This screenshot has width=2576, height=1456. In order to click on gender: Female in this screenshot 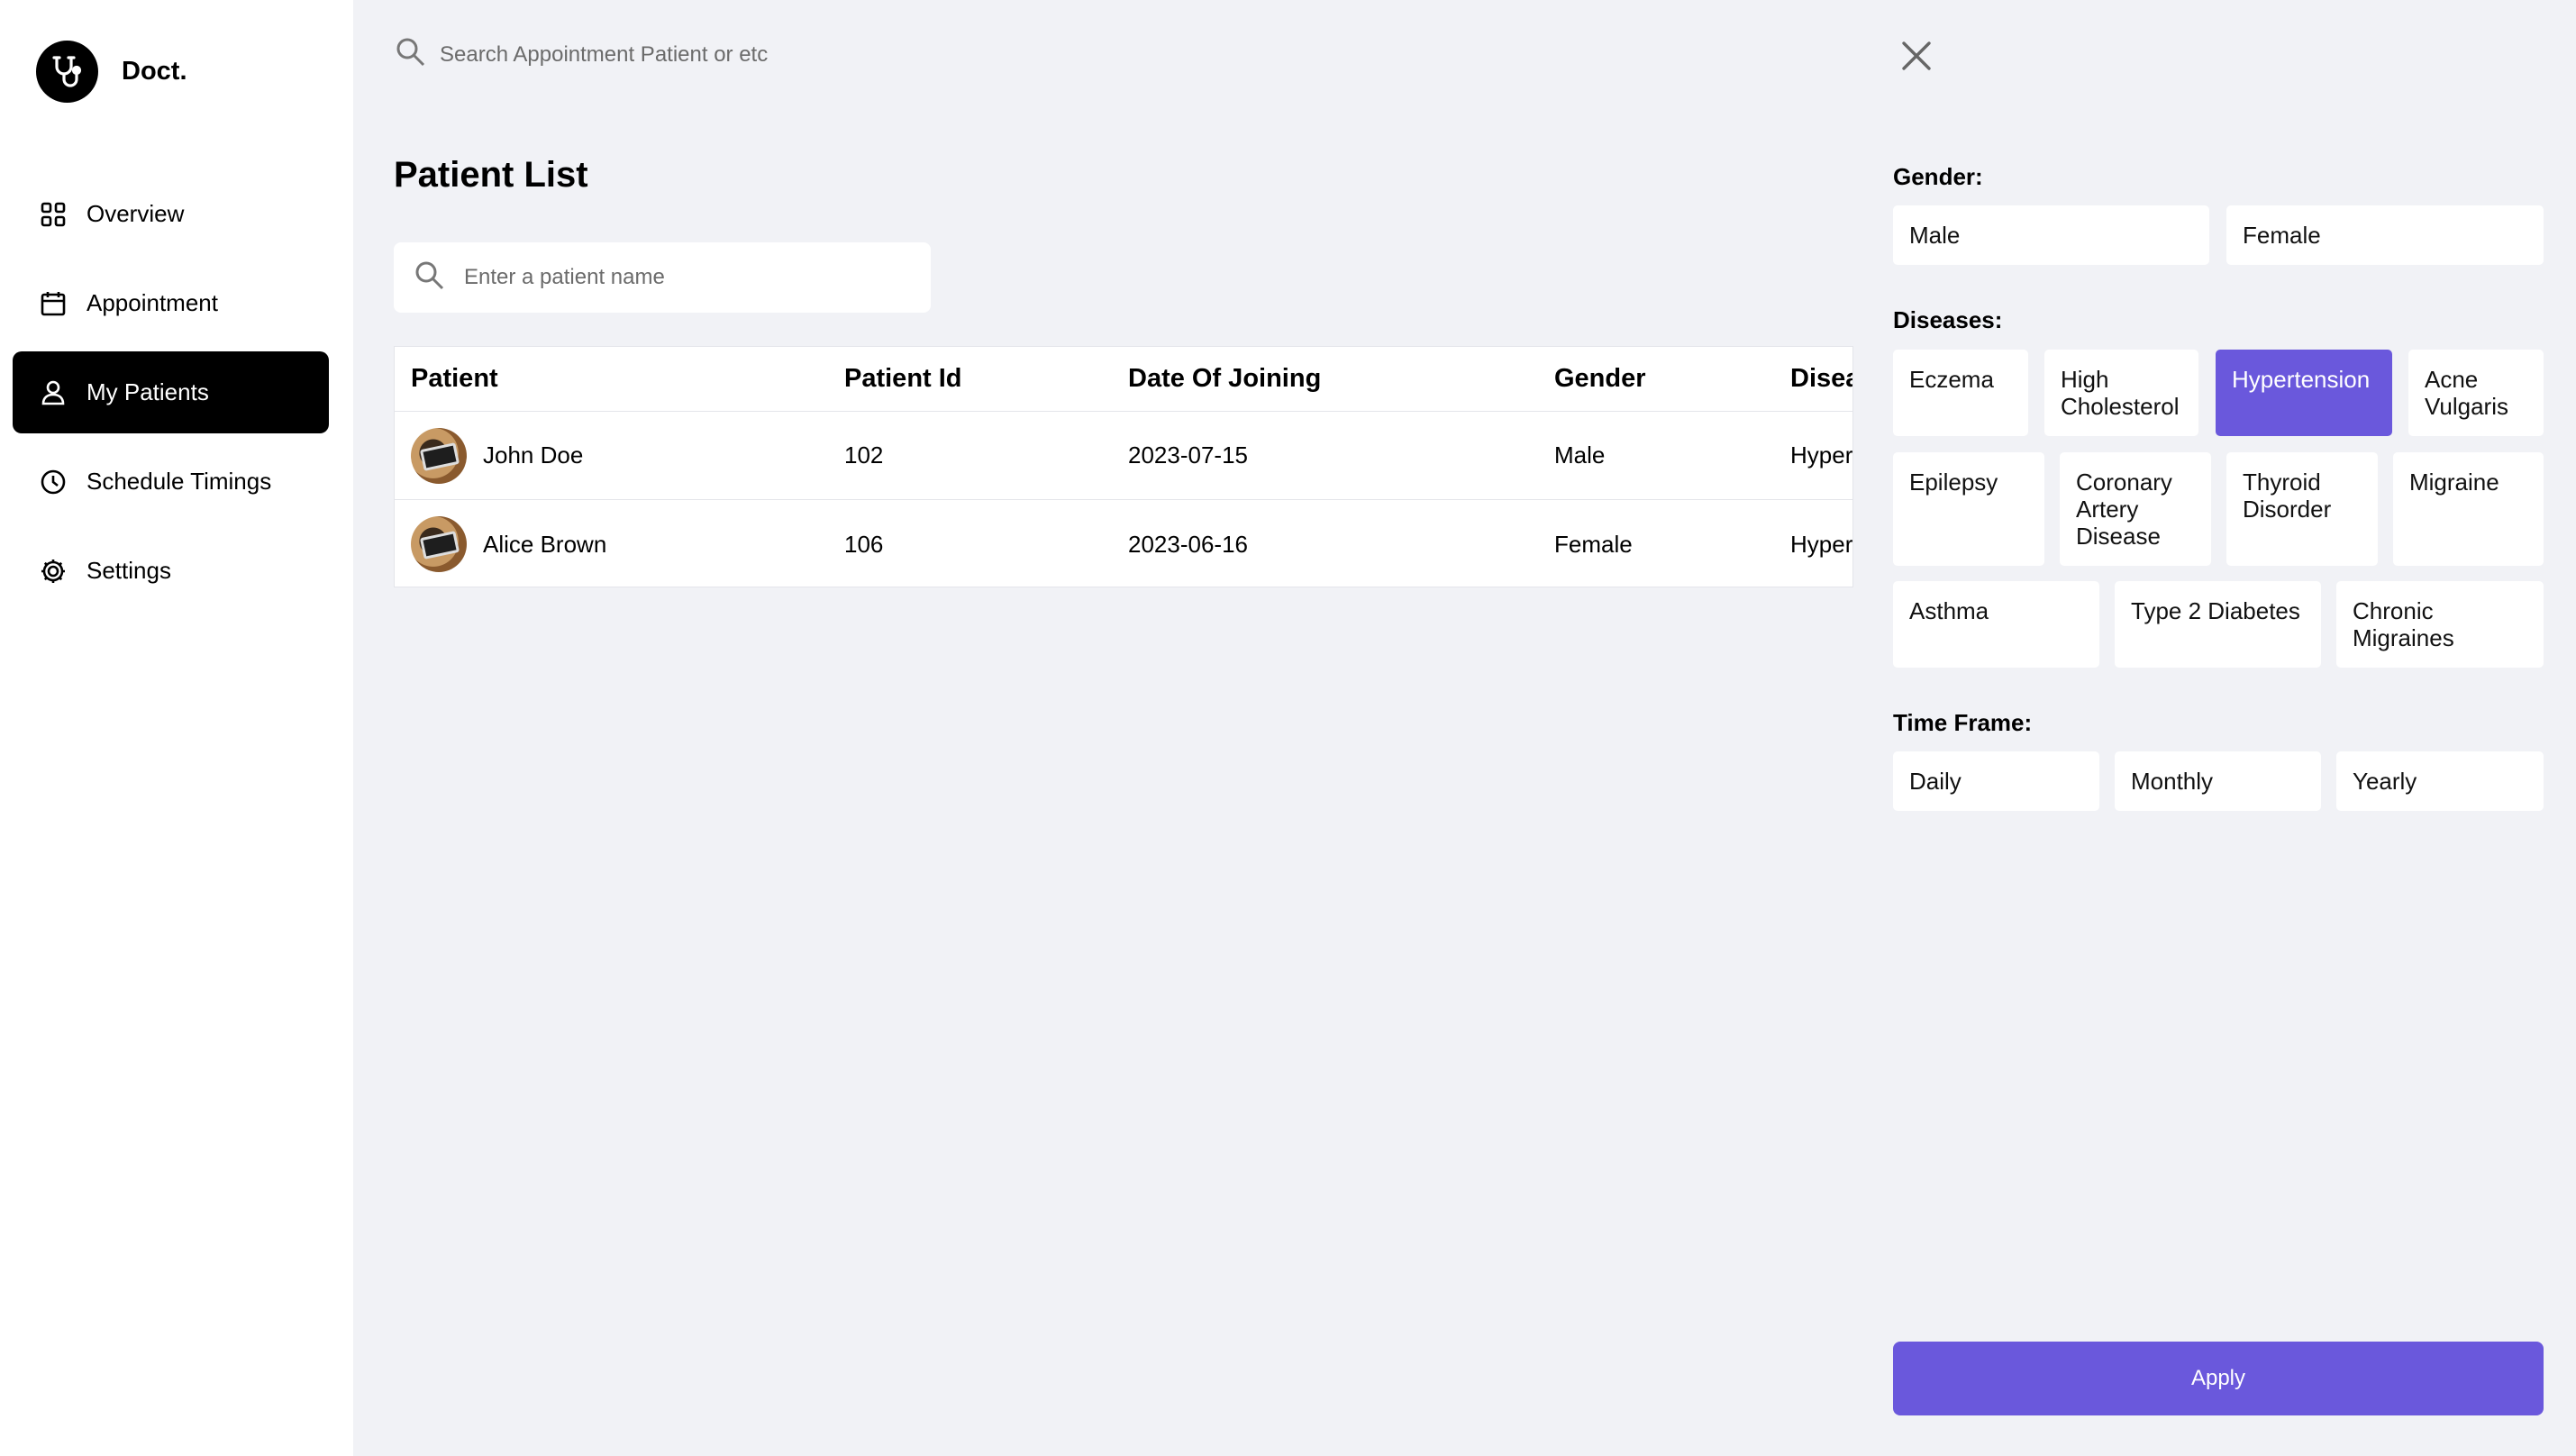, I will do `click(1593, 544)`.